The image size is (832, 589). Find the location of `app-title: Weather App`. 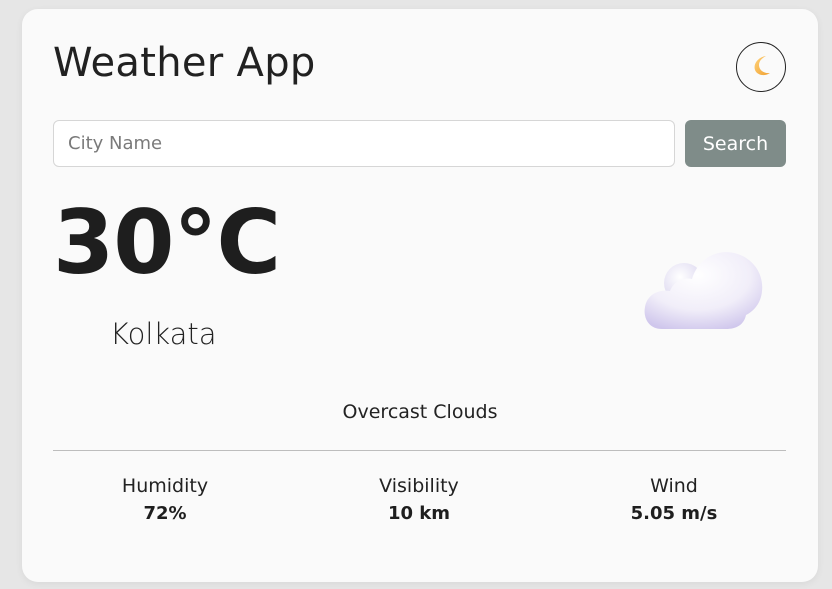

app-title: Weather App is located at coordinates (184, 63).